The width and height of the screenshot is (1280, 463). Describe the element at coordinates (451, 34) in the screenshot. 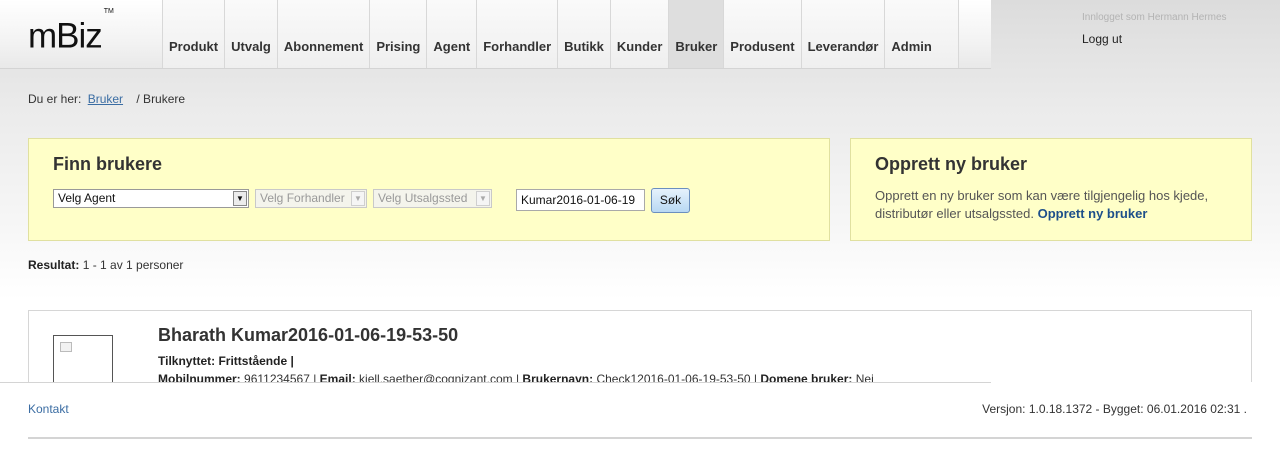

I see `nav-item-agent: Agent` at that location.